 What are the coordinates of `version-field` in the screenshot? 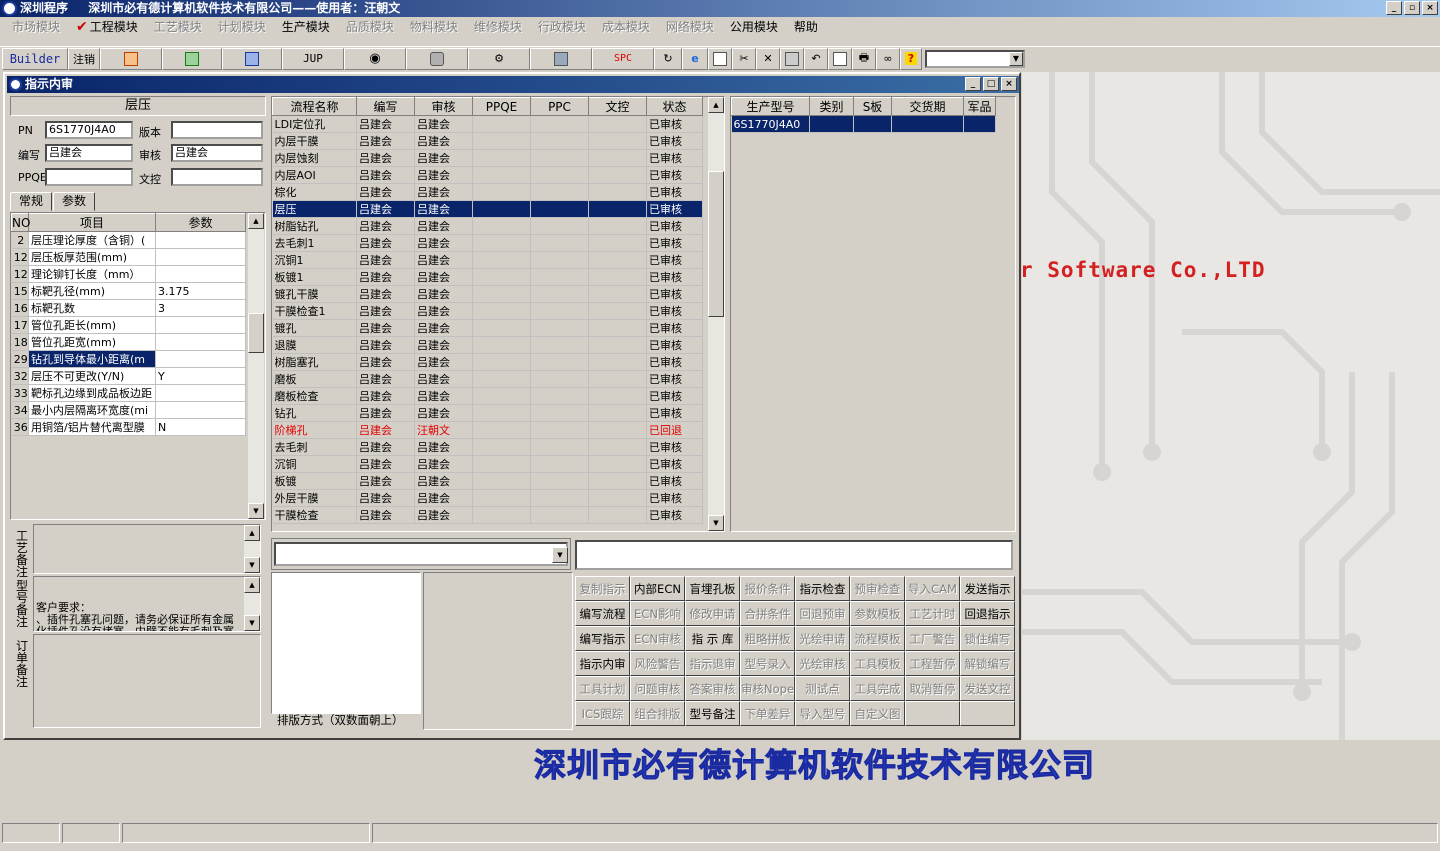 It's located at (217, 130).